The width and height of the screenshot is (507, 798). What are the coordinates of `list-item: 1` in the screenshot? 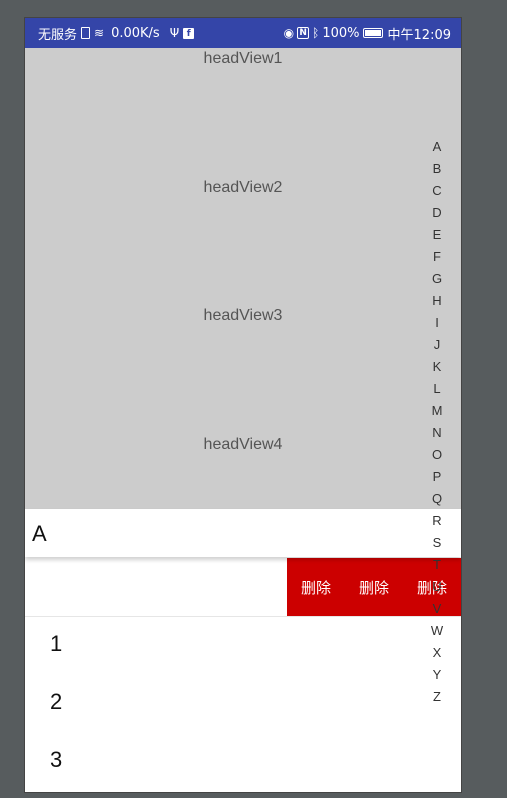 It's located at (243, 646).